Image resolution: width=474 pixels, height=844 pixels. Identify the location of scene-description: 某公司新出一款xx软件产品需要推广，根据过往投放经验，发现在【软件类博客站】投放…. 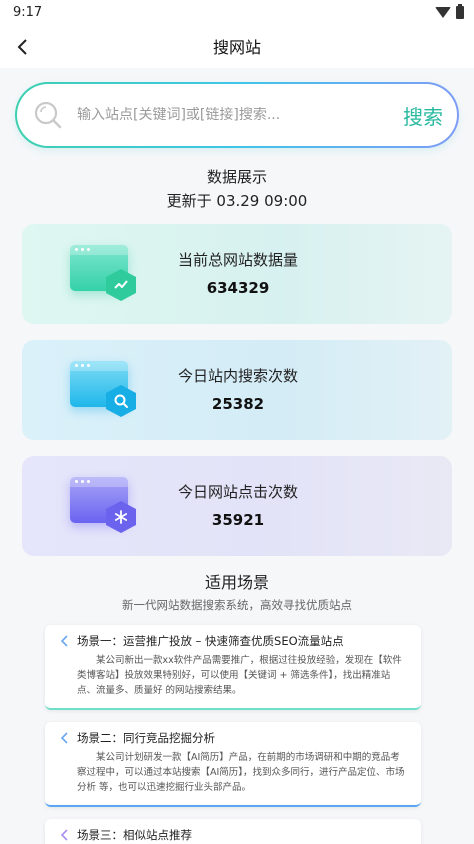
(239, 675).